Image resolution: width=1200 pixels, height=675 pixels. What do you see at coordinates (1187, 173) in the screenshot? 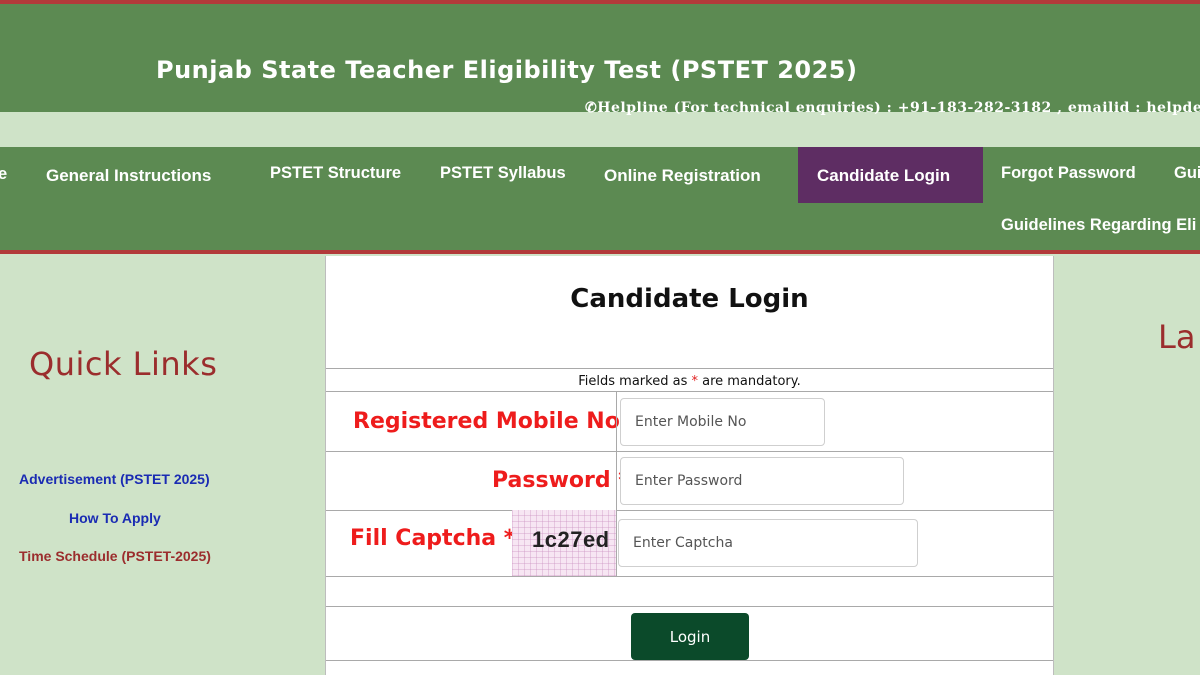
I see `nav-item-guidelines: Gui` at bounding box center [1187, 173].